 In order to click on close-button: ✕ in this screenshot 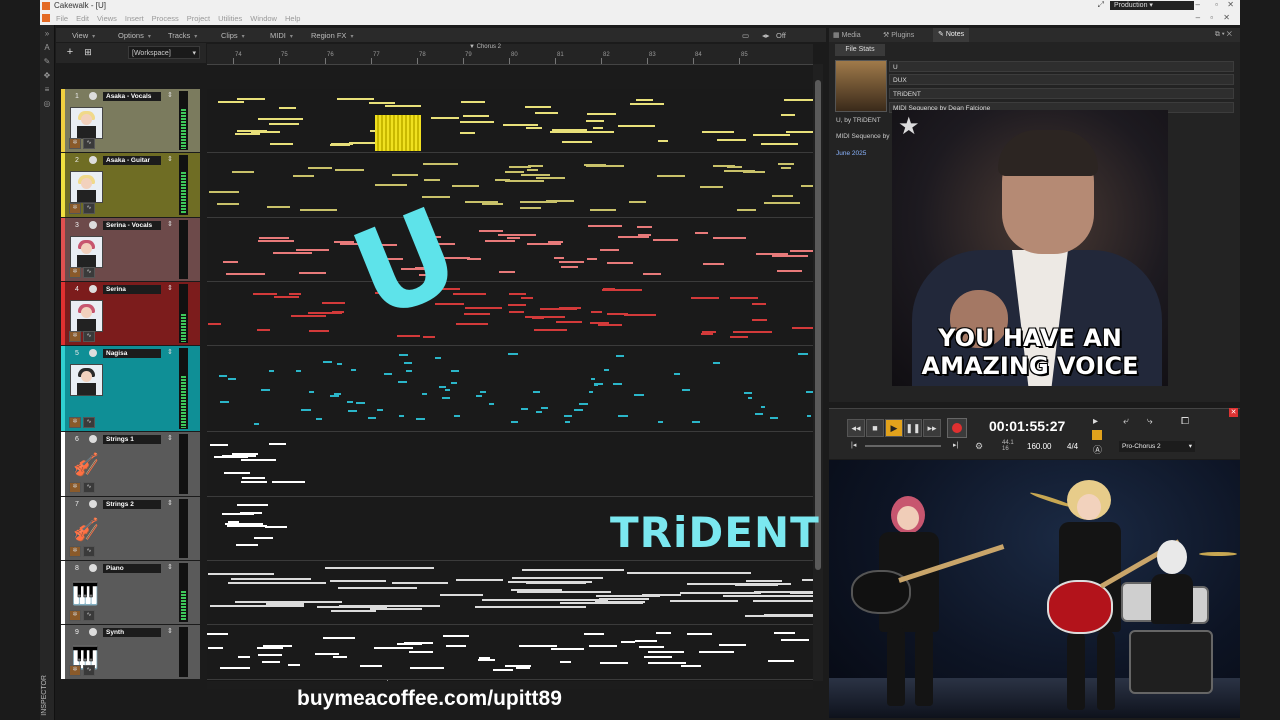, I will do `click(1230, 4)`.